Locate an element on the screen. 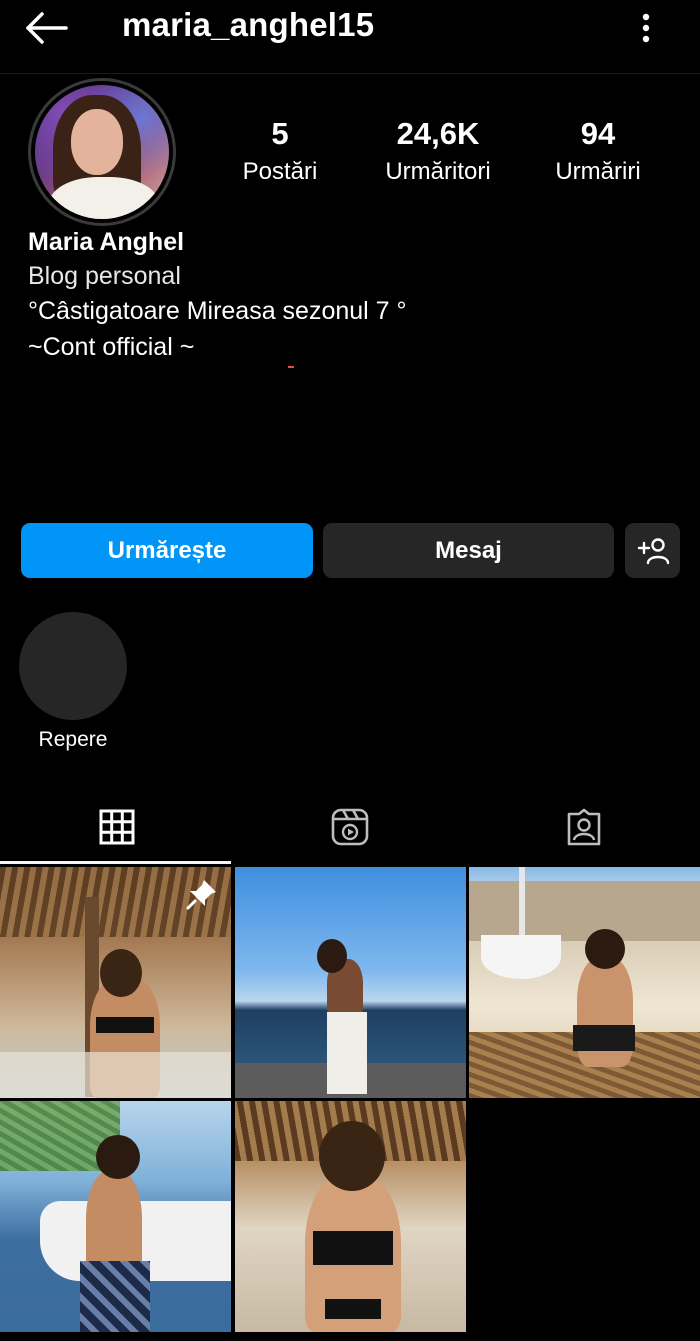 The height and width of the screenshot is (1341, 700). more-options-button is located at coordinates (646, 28).